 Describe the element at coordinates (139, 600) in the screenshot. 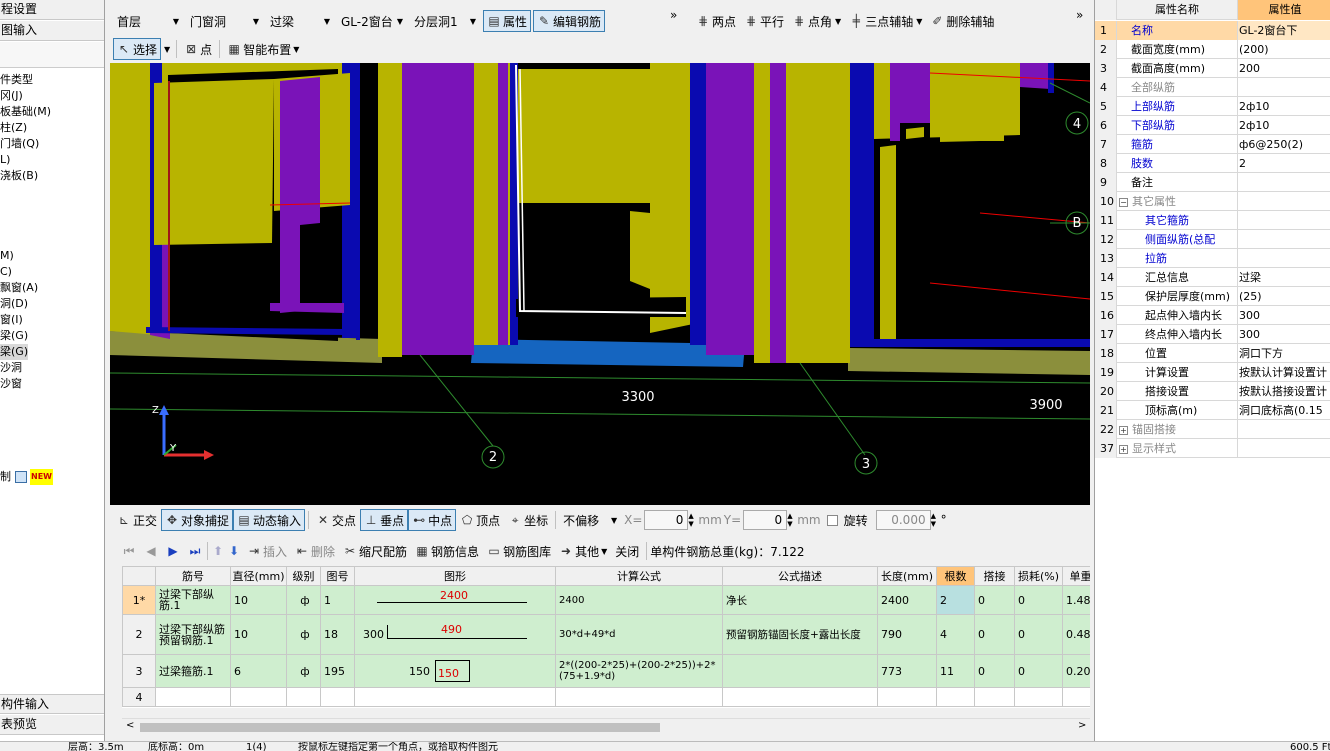

I see `row-number-cell: 1*` at that location.